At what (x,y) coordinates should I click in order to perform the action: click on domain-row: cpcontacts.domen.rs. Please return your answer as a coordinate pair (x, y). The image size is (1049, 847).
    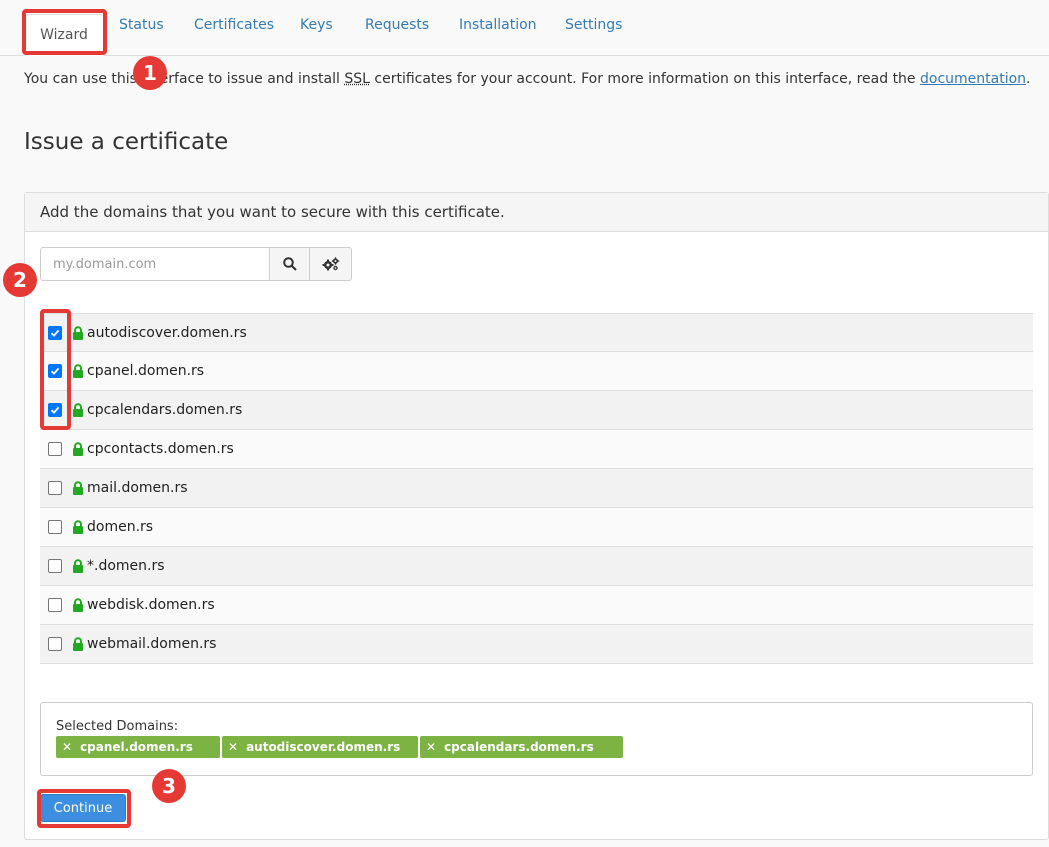
    Looking at the image, I should click on (536, 449).